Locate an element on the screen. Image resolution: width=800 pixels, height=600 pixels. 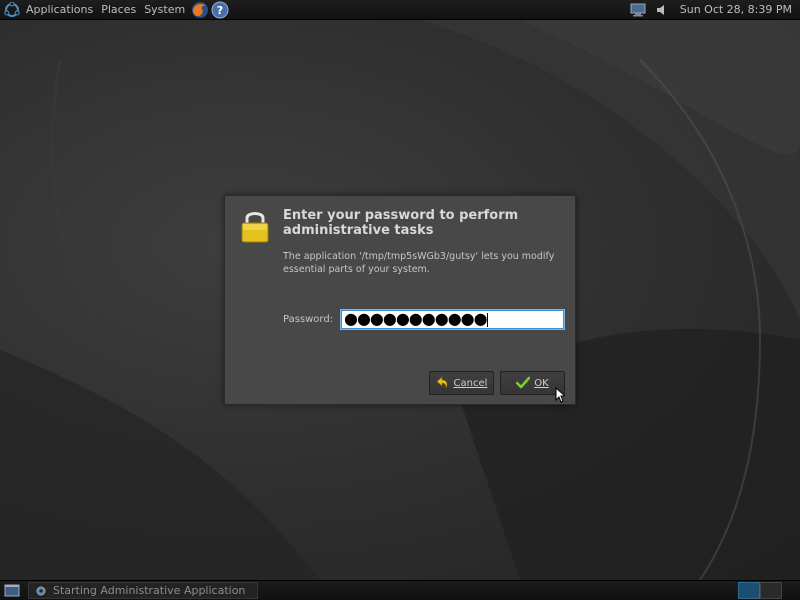
help-launcher-icon: ? is located at coordinates (220, 10).